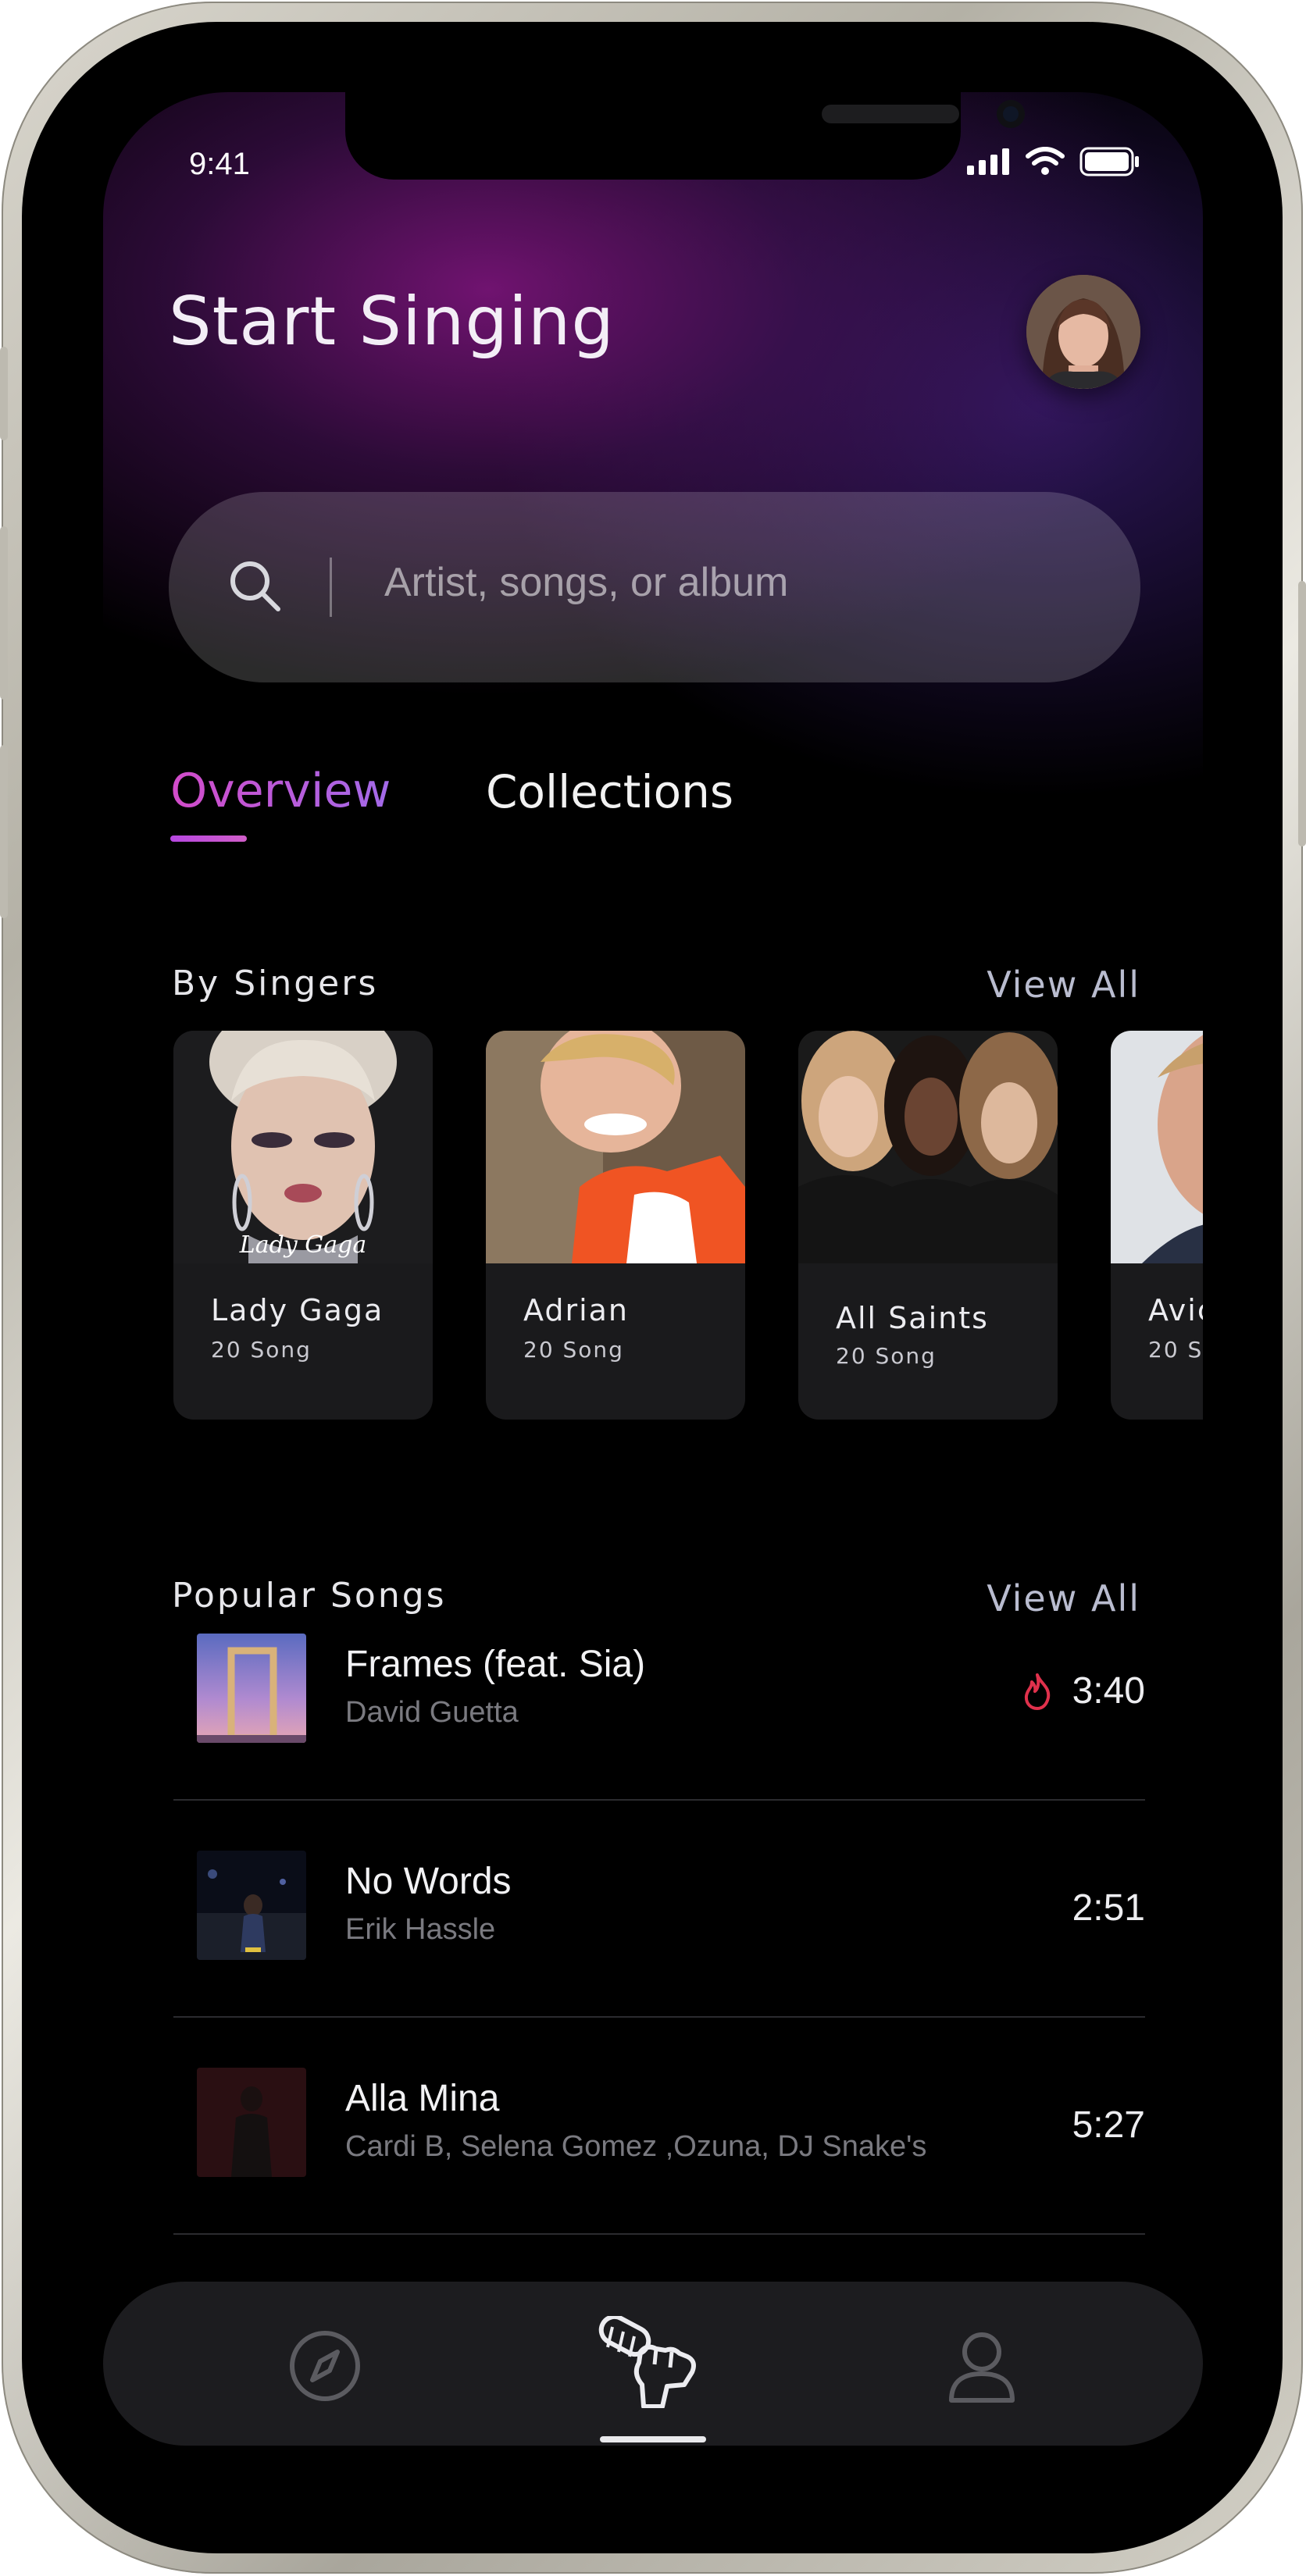  I want to click on front-camera, so click(1011, 114).